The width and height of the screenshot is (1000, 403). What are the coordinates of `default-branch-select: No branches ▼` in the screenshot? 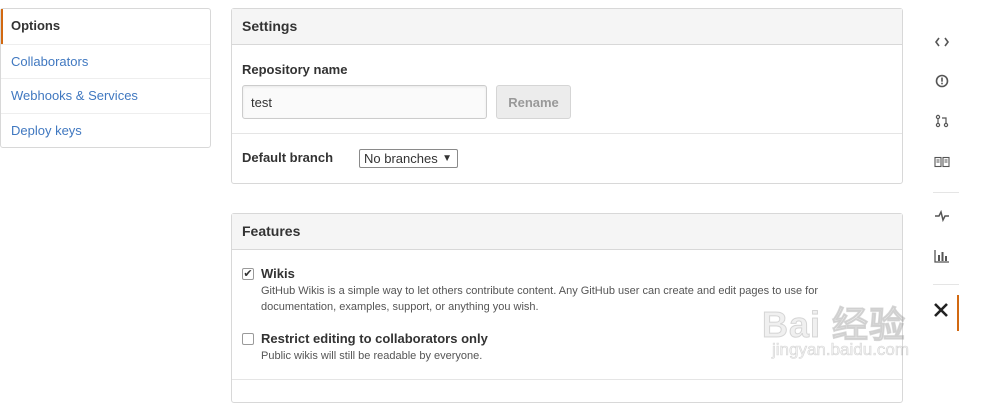 It's located at (408, 158).